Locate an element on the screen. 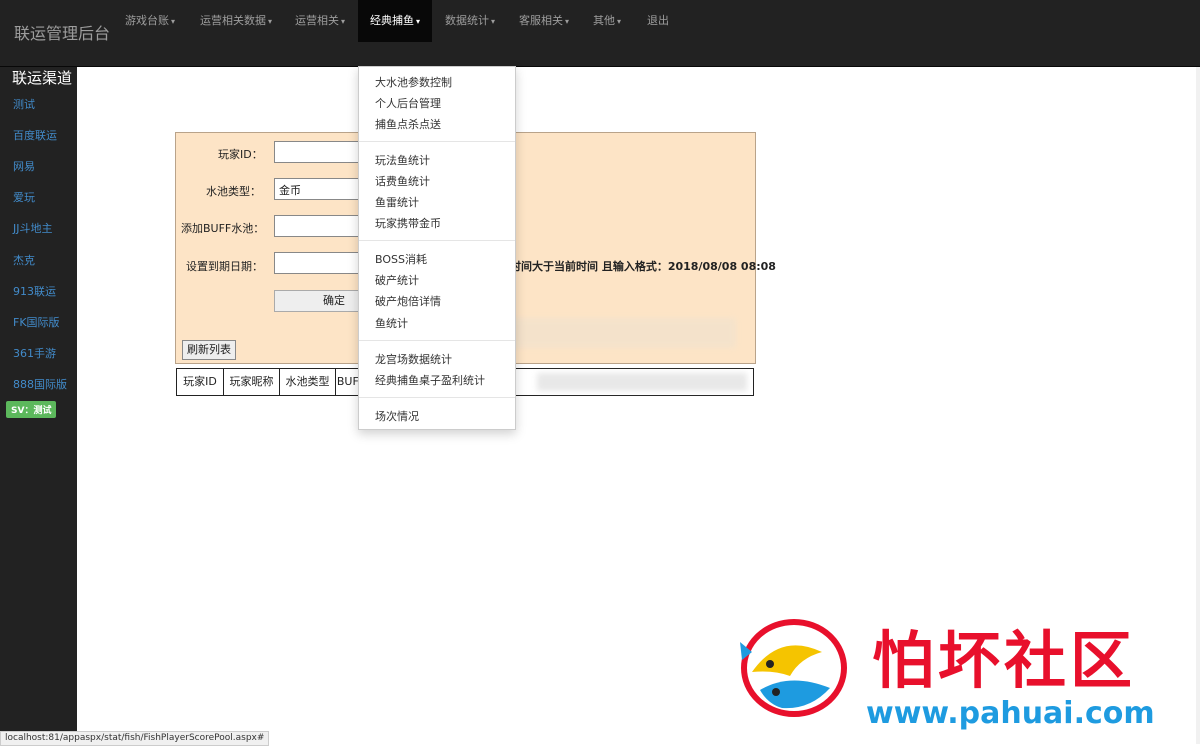 Image resolution: width=1200 pixels, height=746 pixels. pool-type-value: 金币 is located at coordinates (290, 190).